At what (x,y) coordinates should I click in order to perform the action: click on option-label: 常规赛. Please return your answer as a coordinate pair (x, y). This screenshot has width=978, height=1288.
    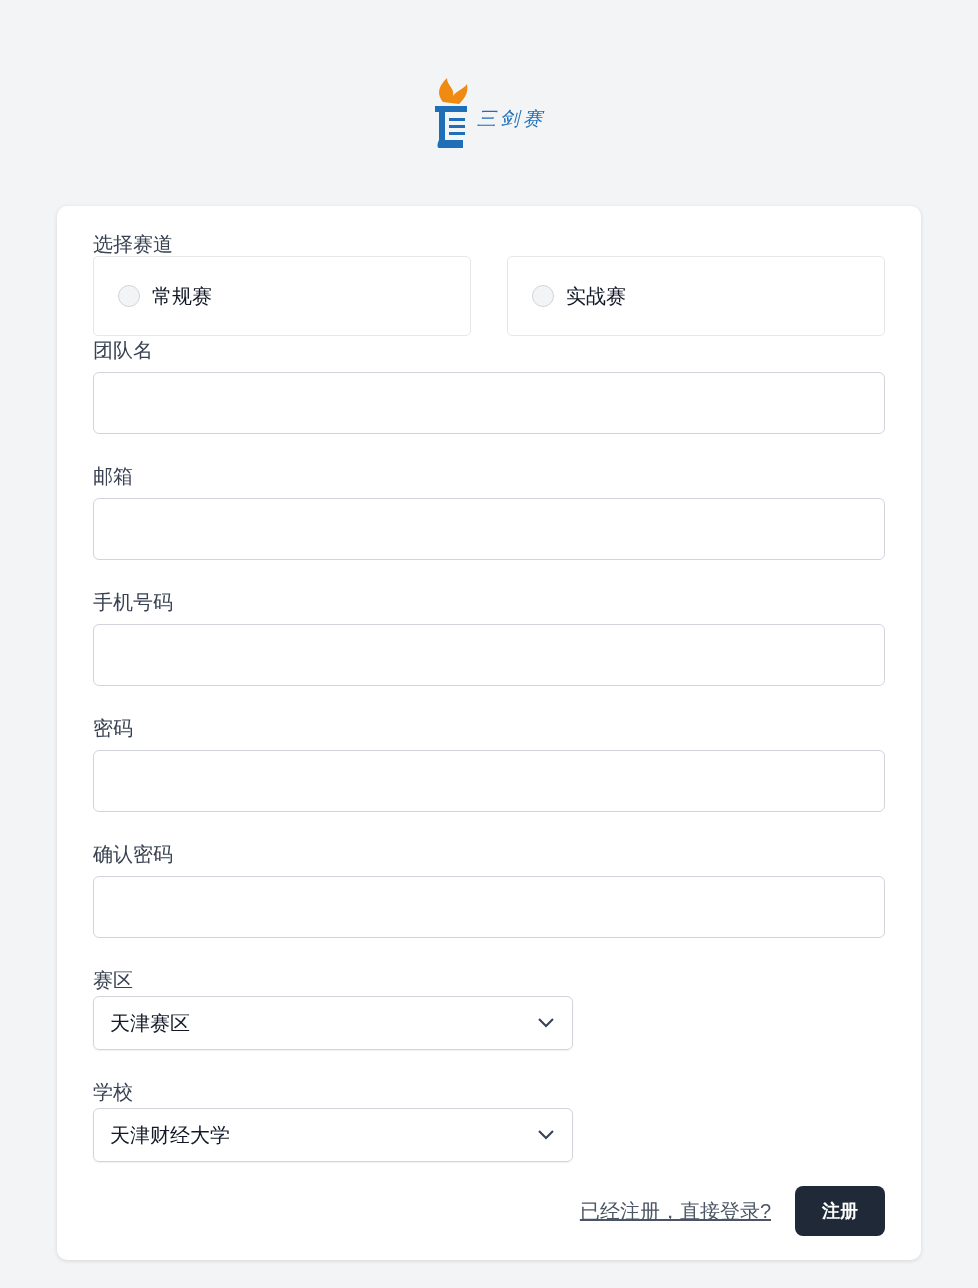
    Looking at the image, I should click on (182, 296).